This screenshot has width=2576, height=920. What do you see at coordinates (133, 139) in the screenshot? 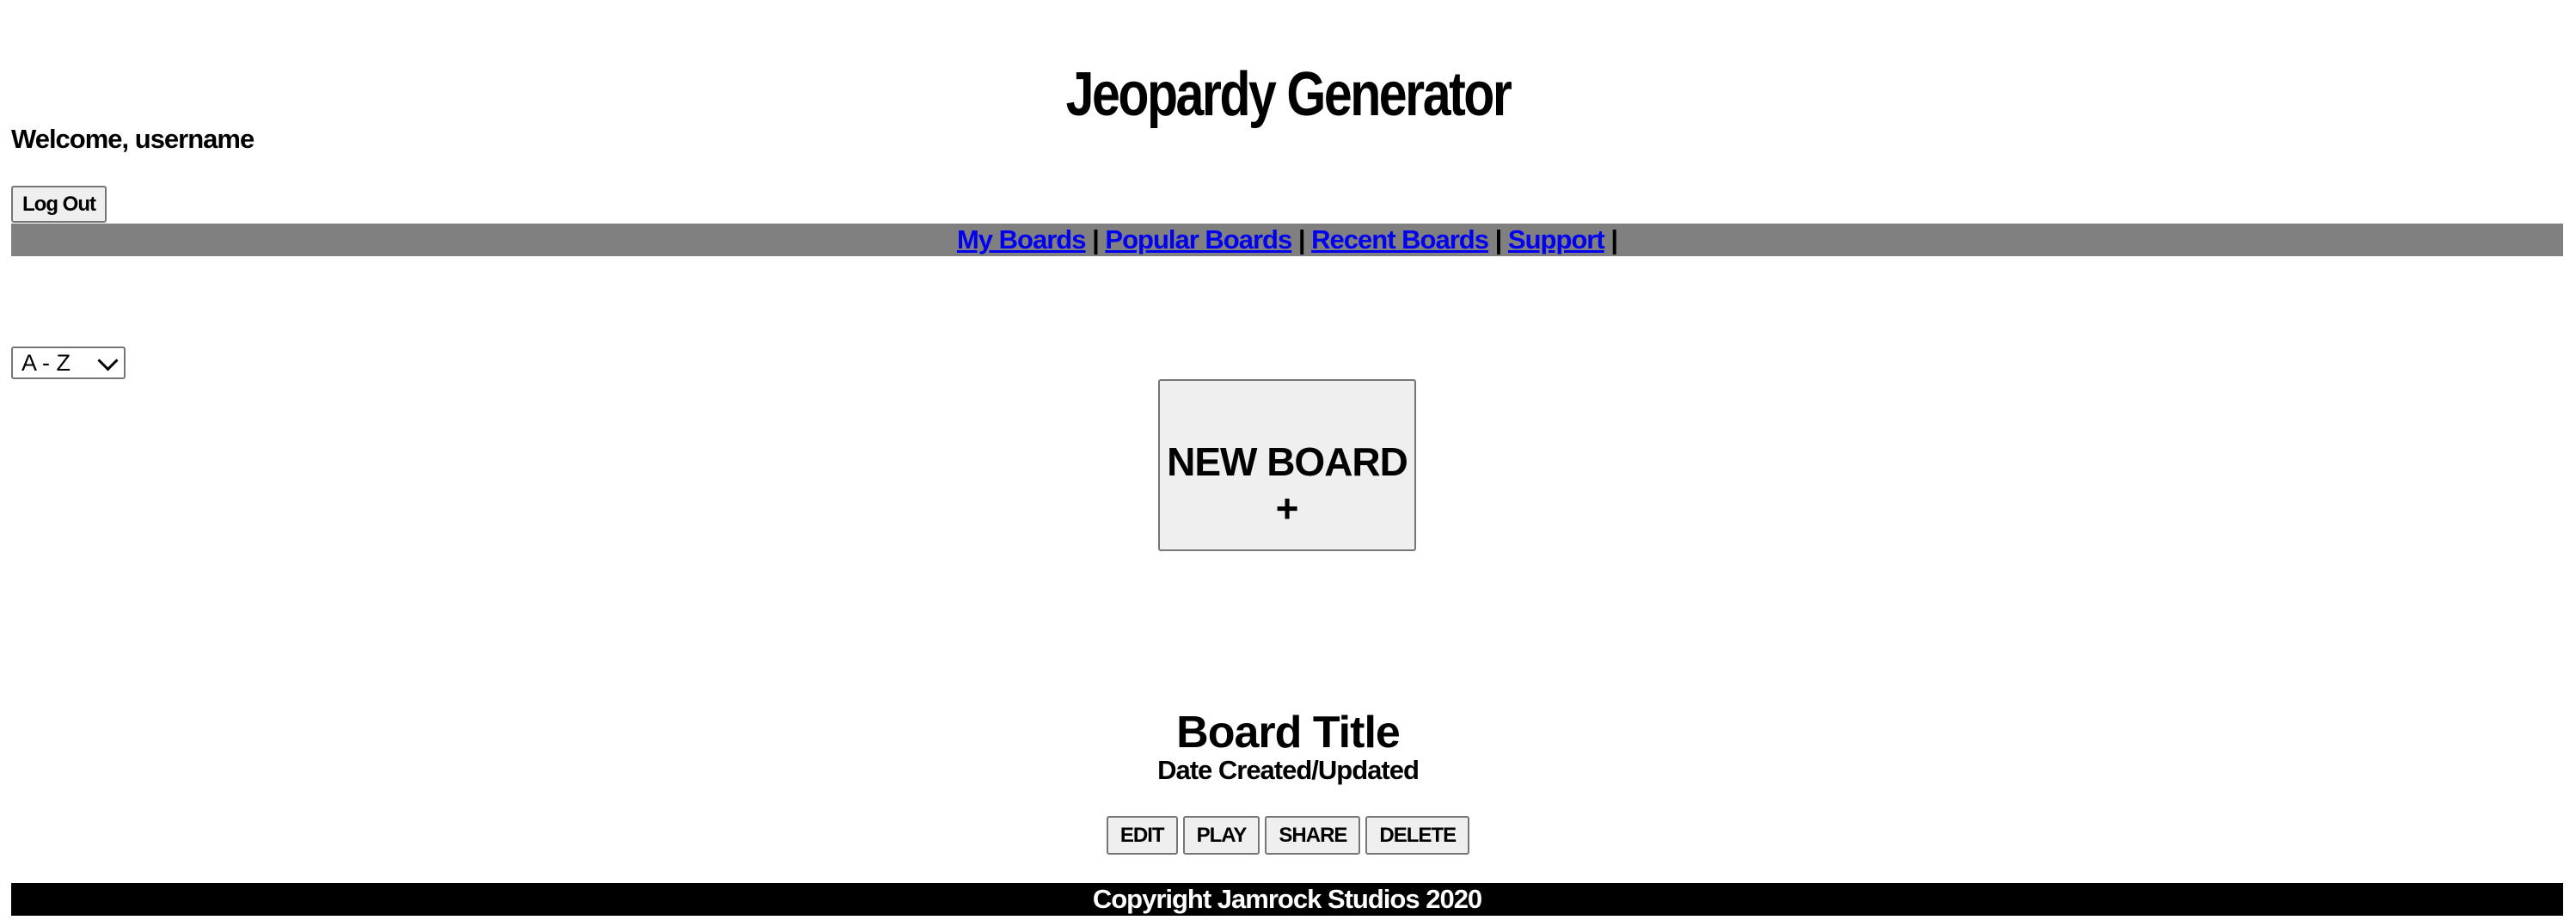
I see `welcome-message: Welcome, username` at bounding box center [133, 139].